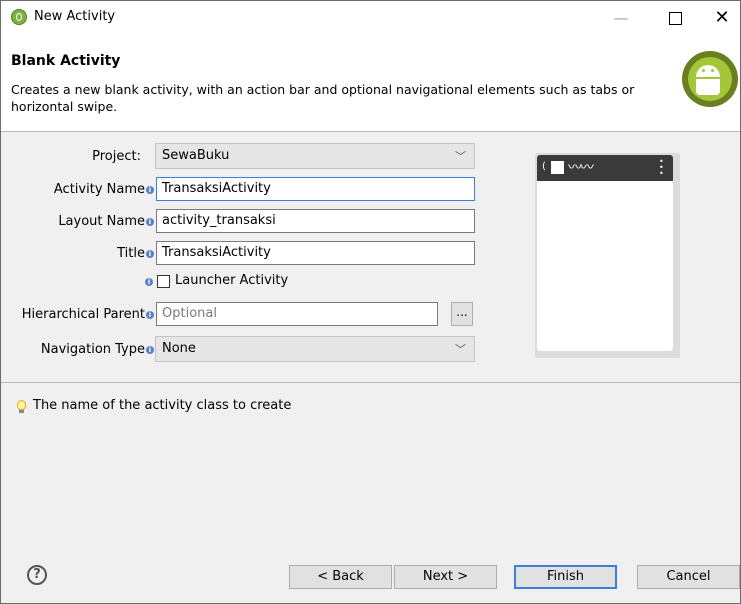  What do you see at coordinates (297, 314) in the screenshot?
I see `hierarchical-parent-field: Optional` at bounding box center [297, 314].